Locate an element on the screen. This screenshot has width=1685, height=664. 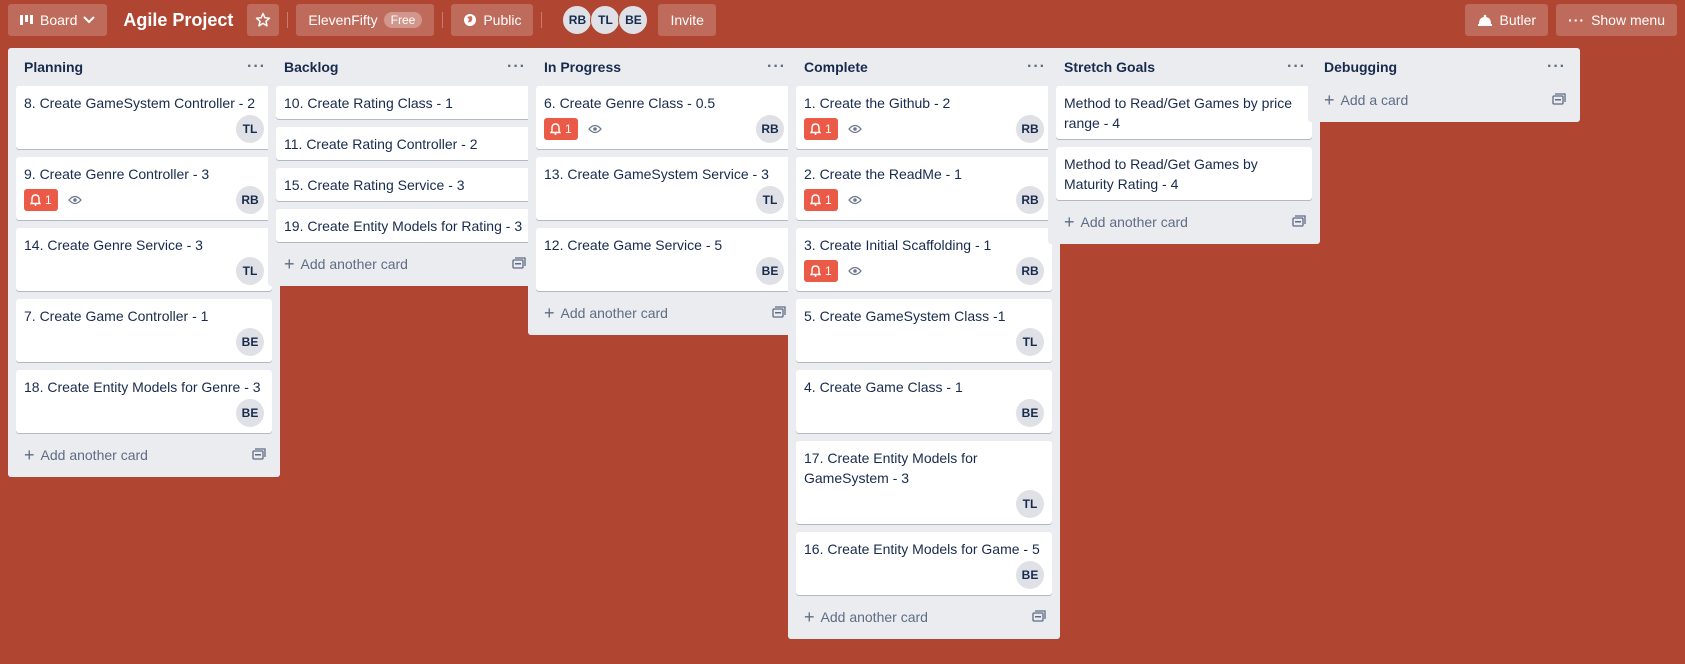
card: 1. Create the Github - 2 1 RB is located at coordinates (924, 117).